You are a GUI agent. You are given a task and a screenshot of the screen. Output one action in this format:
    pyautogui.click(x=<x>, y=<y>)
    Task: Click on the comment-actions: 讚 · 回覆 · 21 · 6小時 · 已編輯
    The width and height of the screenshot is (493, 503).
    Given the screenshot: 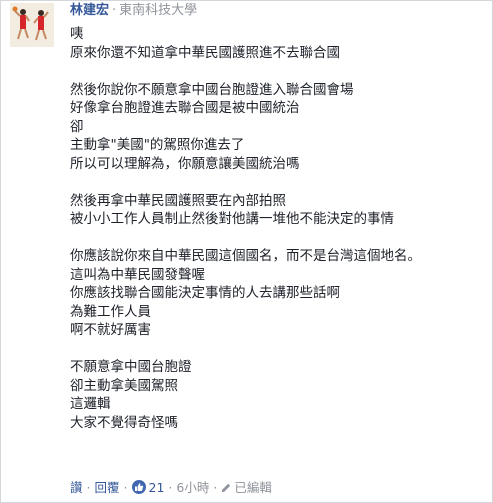 What is the action you would take?
    pyautogui.click(x=171, y=488)
    